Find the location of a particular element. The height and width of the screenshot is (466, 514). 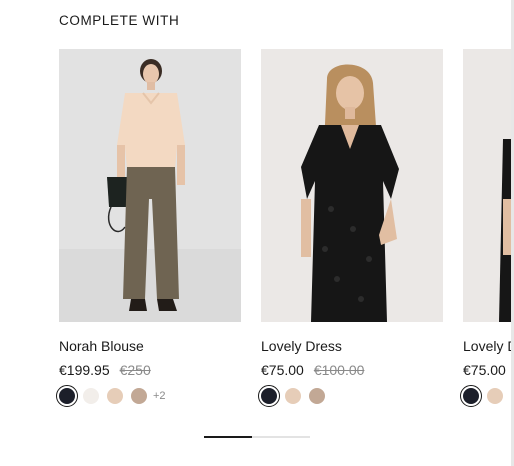

price-row: €199.95 €250 is located at coordinates (150, 370).